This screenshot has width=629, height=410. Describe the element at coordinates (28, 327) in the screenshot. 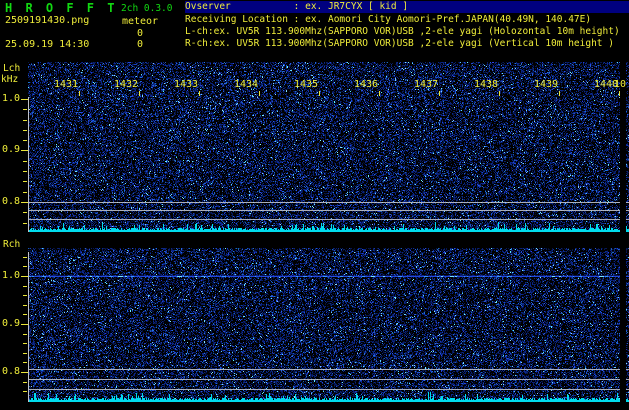

I see `rch-axis-line` at that location.